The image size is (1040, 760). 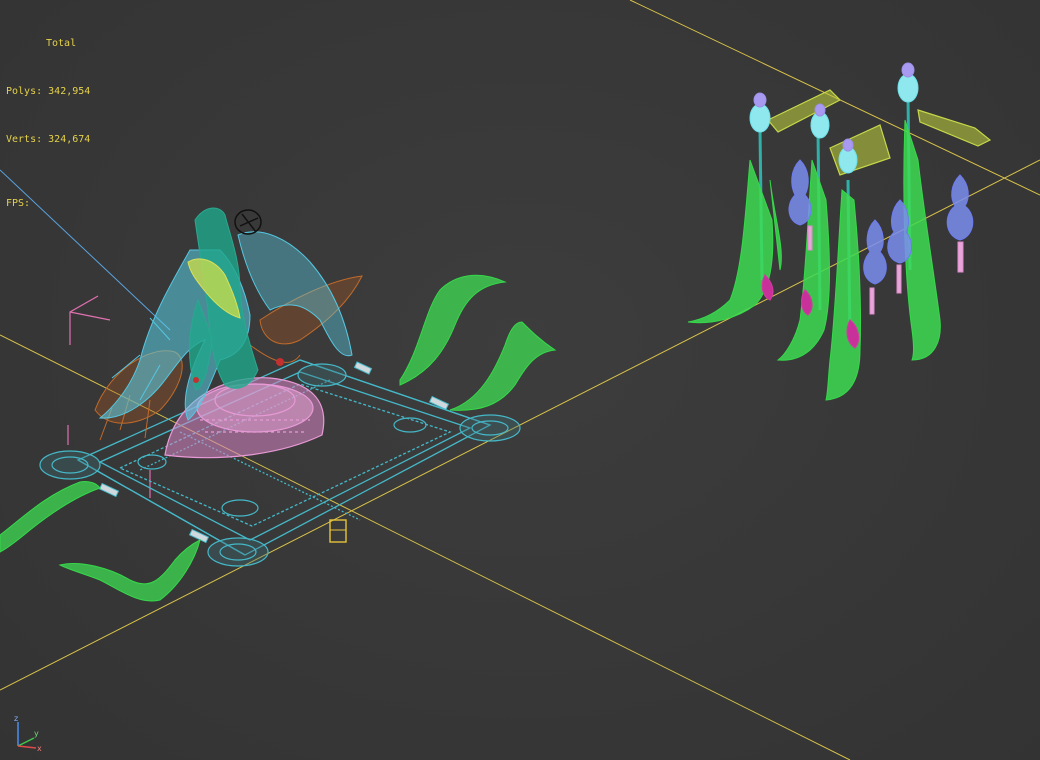 I want to click on axis-x-label: x, so click(x=39, y=748).